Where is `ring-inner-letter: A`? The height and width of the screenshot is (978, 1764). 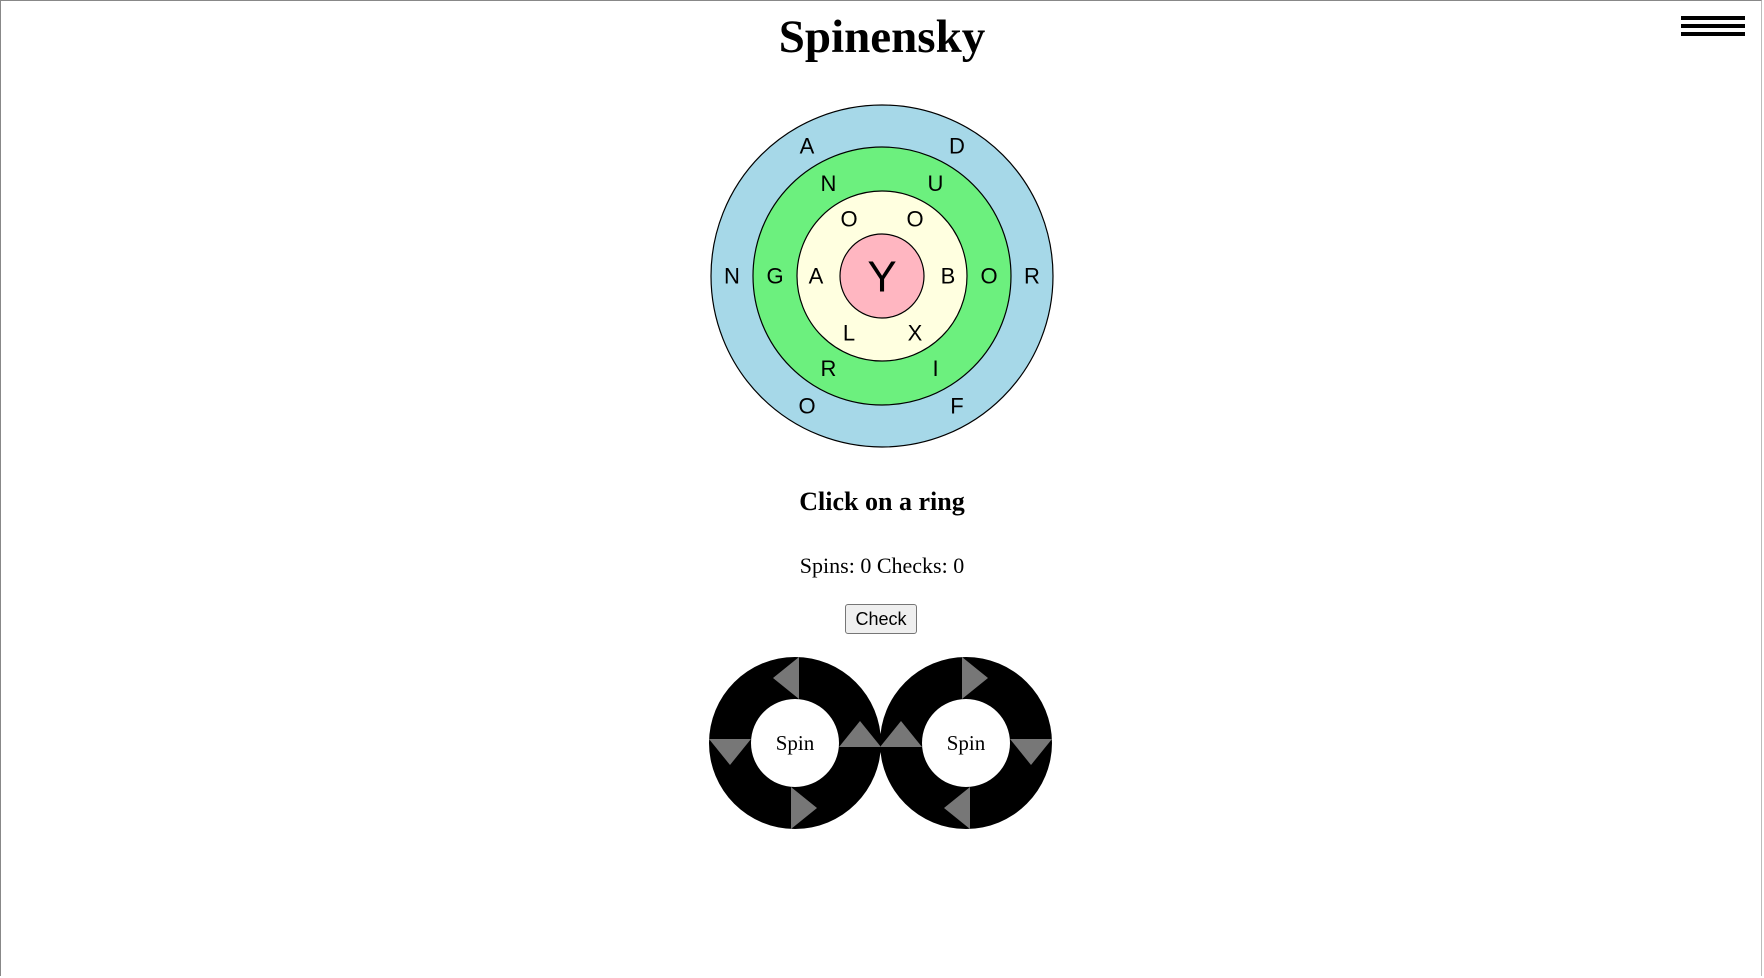
ring-inner-letter: A is located at coordinates (816, 276).